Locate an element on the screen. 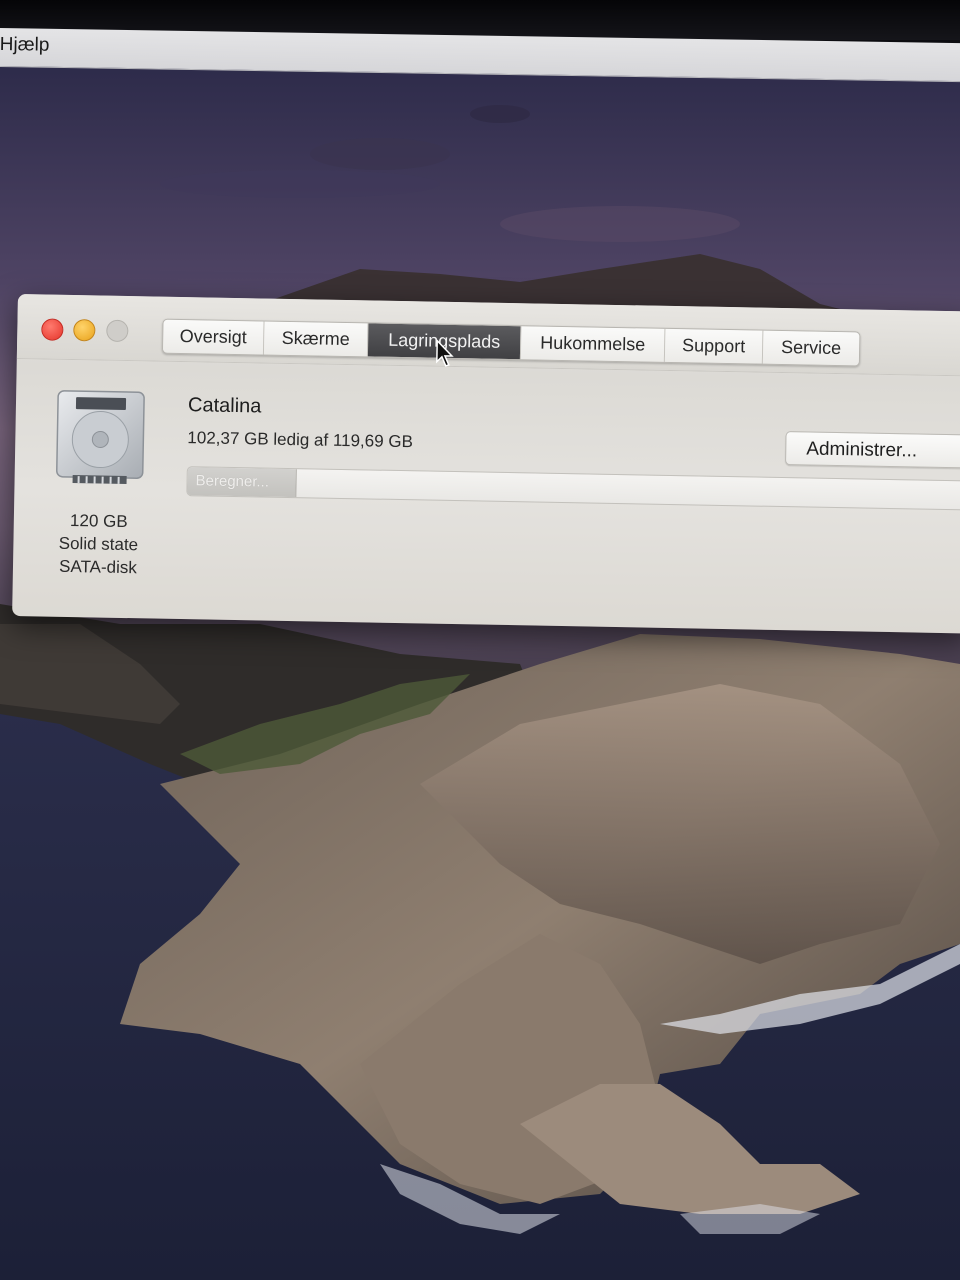 This screenshot has width=960, height=1280. volume-free-space: 102,37 GB ledig af 119,69 GB is located at coordinates (300, 440).